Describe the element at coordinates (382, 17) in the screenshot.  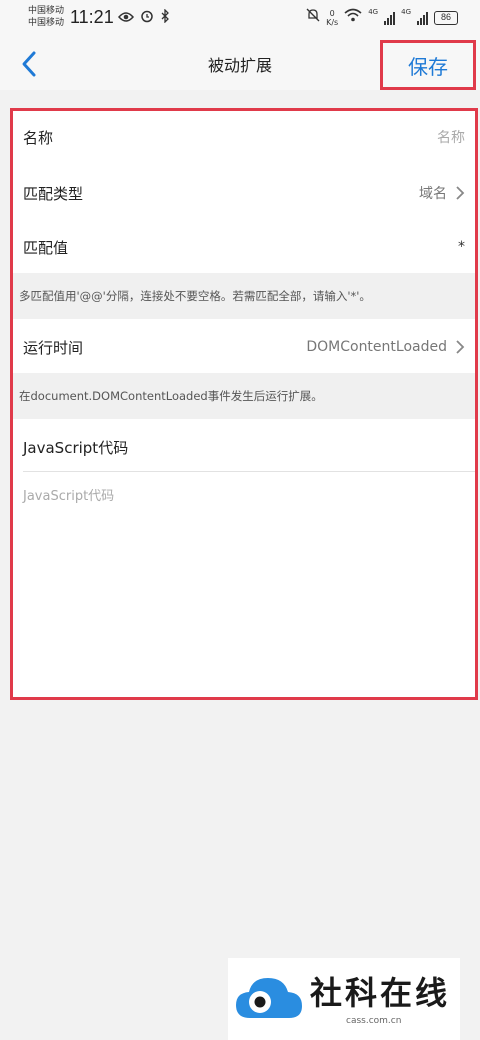
I see `status-icons-right: 0 K/s 4G 4G 86` at that location.